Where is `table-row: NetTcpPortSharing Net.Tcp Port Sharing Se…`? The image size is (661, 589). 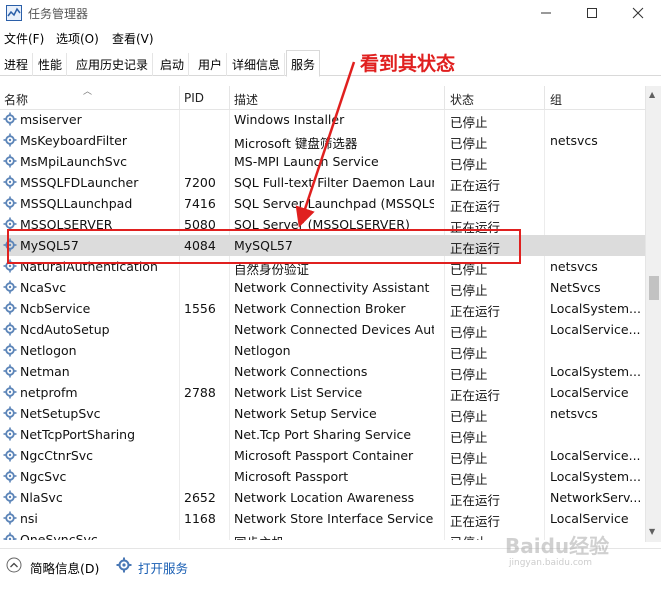
table-row: NetTcpPortSharing Net.Tcp Port Sharing Se… is located at coordinates (322, 434).